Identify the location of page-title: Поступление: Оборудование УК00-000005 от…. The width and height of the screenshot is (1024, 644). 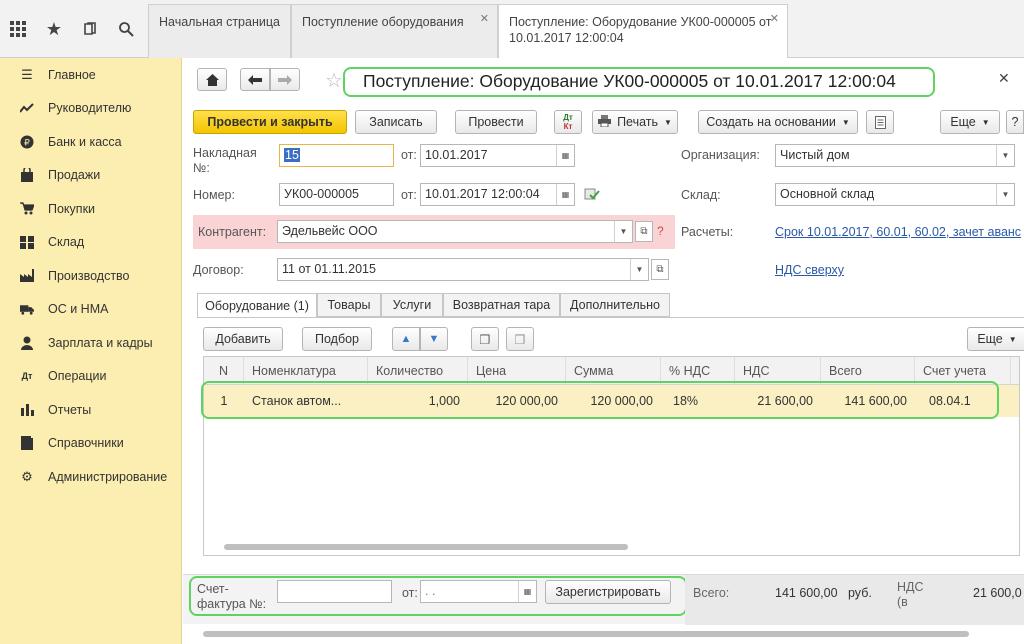
(629, 81).